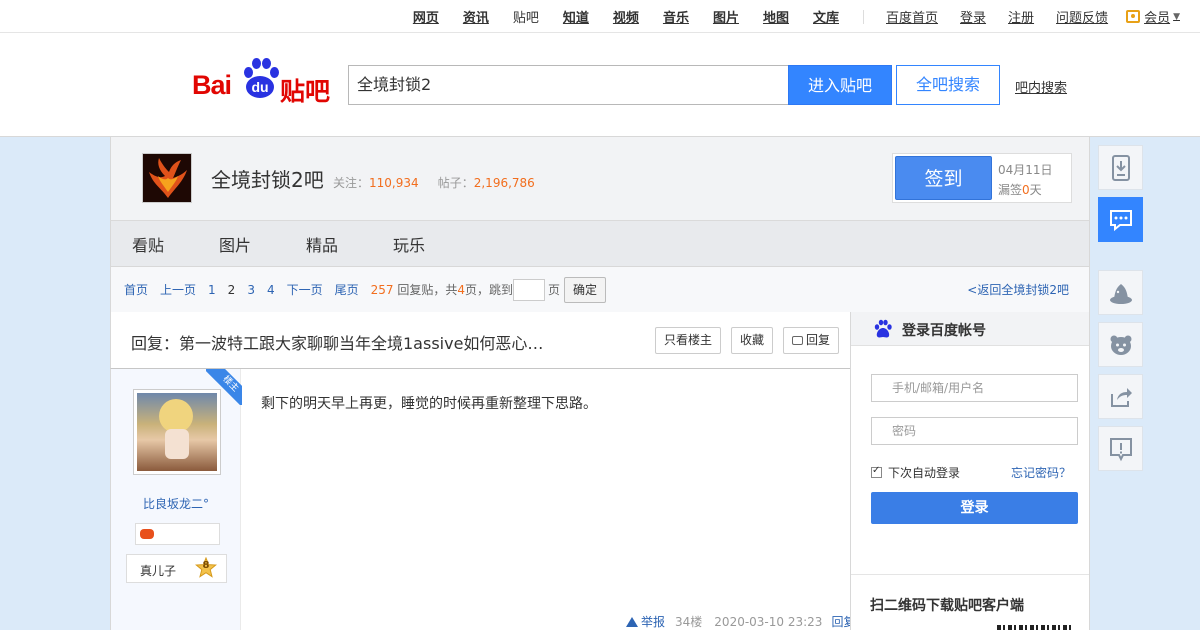  I want to click on baidu-tieba-logo: Bai du 贴吧, so click(262, 80).